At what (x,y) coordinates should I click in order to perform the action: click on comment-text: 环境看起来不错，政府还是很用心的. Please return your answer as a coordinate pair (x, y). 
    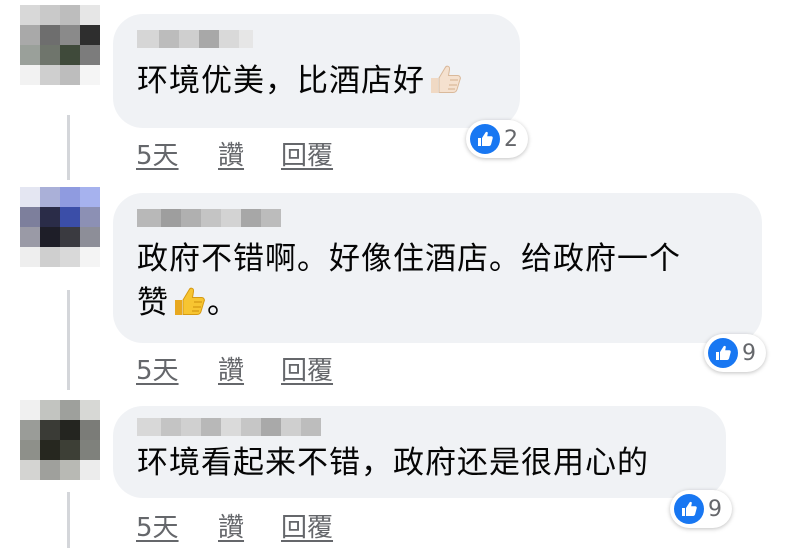
    Looking at the image, I should click on (393, 463).